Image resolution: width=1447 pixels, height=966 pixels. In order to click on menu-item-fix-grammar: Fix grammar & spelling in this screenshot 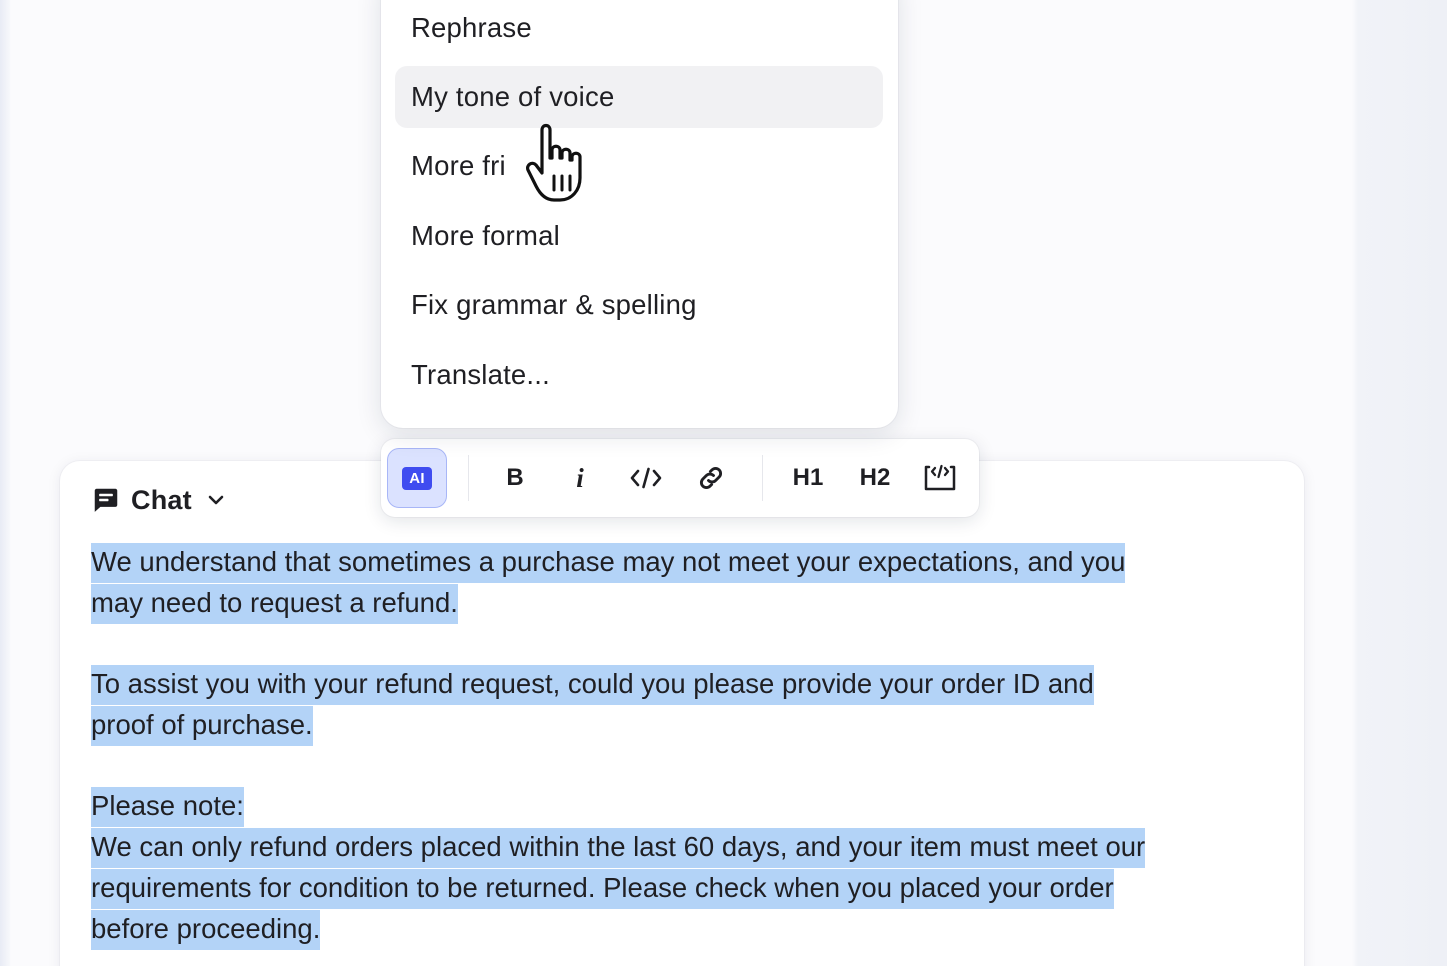, I will do `click(639, 305)`.